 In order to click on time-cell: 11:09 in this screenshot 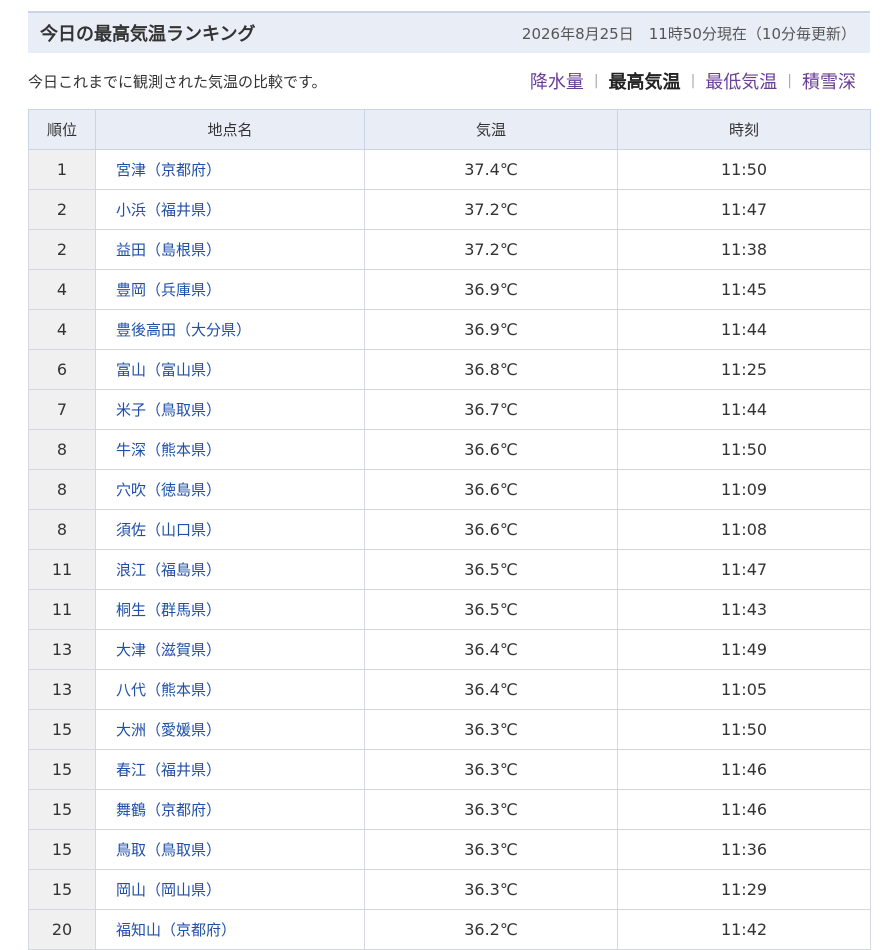, I will do `click(744, 489)`.